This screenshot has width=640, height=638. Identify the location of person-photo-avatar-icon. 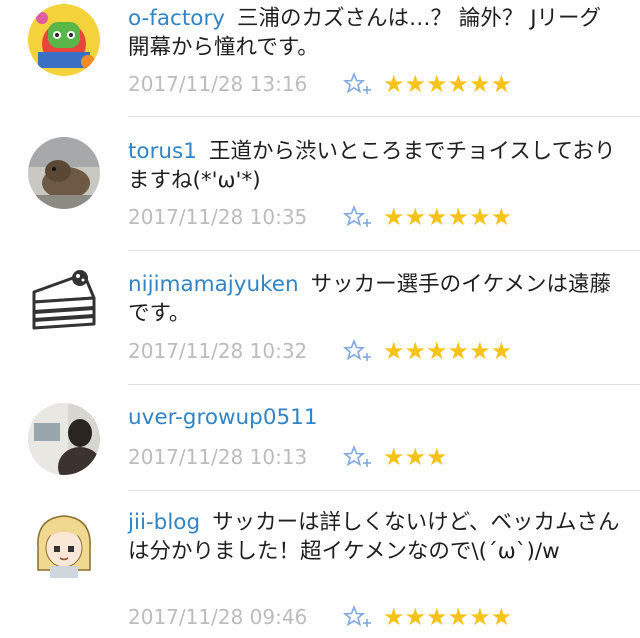
(64, 439).